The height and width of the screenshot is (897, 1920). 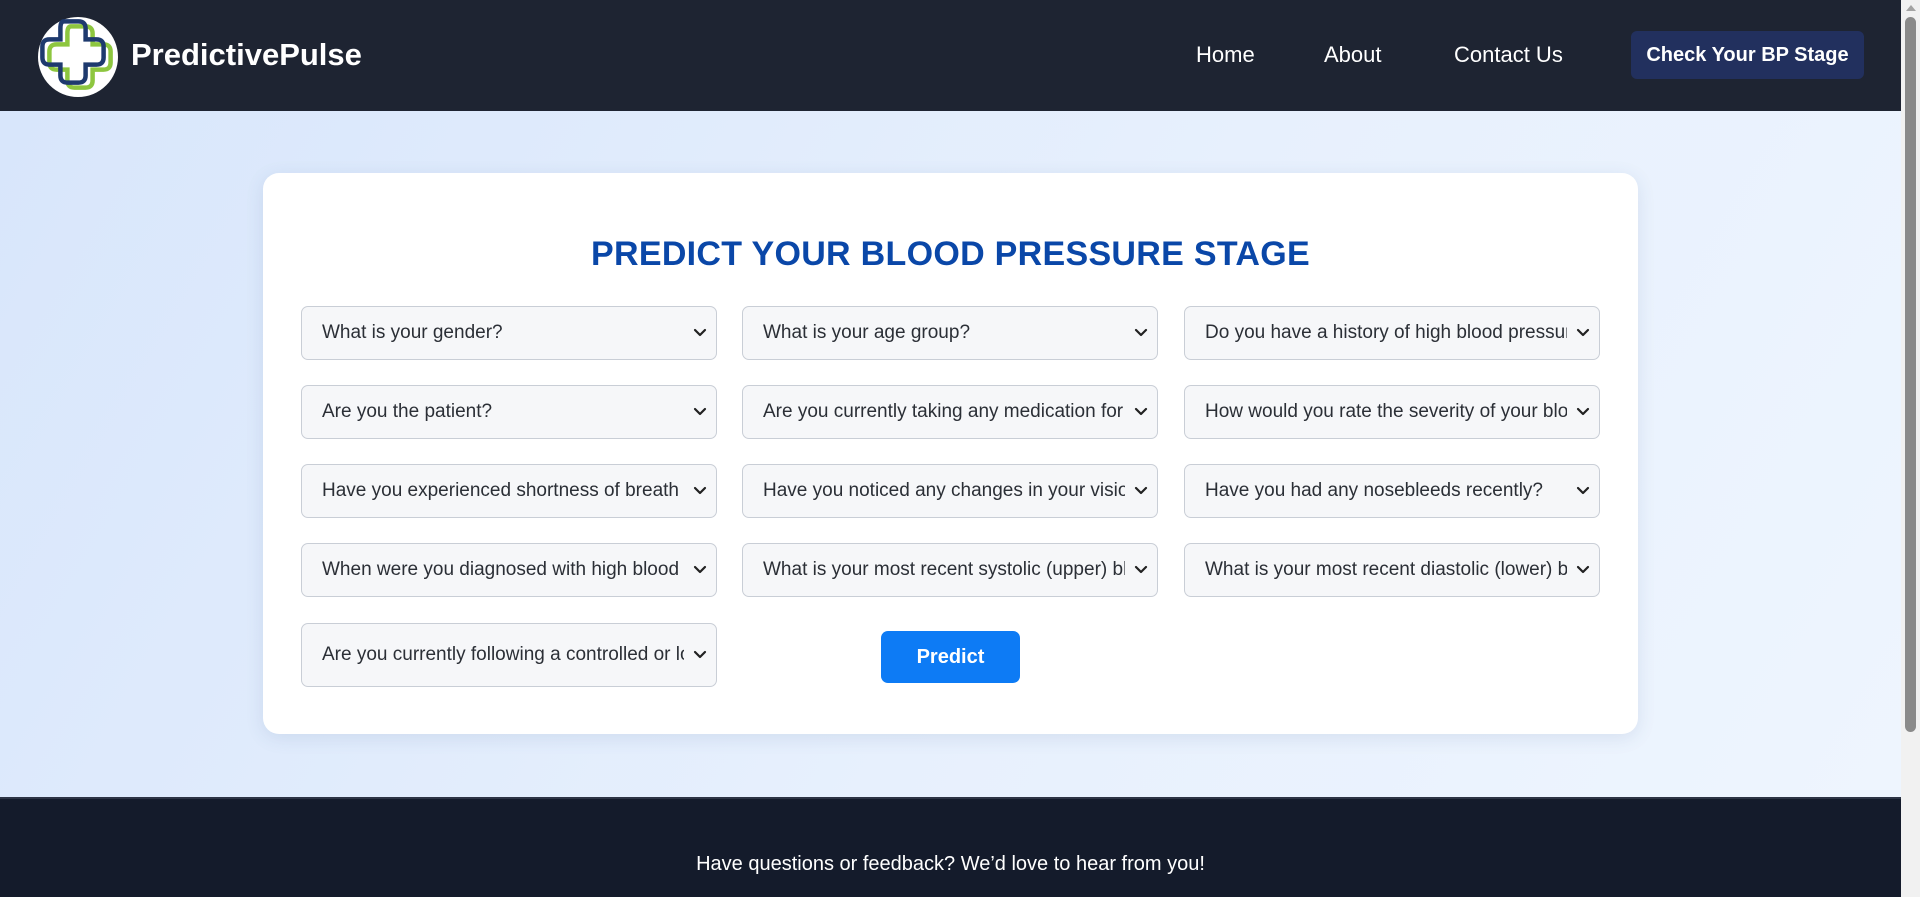 I want to click on nosebleeds-select: Have you had any nosebleeds recently?, so click(x=1392, y=491).